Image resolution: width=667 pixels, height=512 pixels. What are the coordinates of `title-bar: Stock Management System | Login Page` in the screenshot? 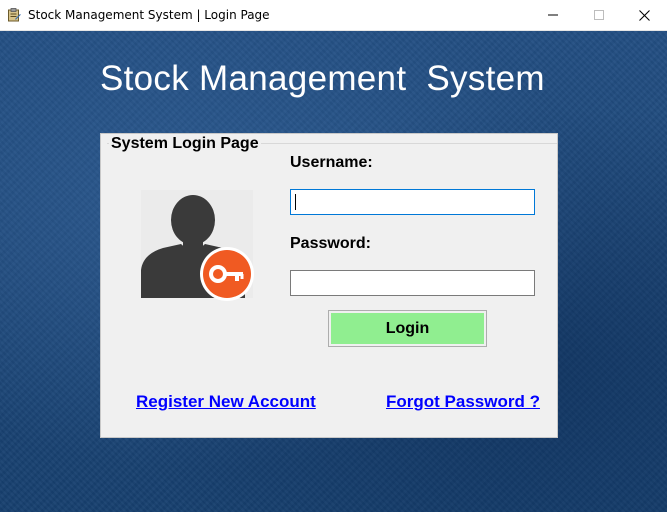 It's located at (333, 15).